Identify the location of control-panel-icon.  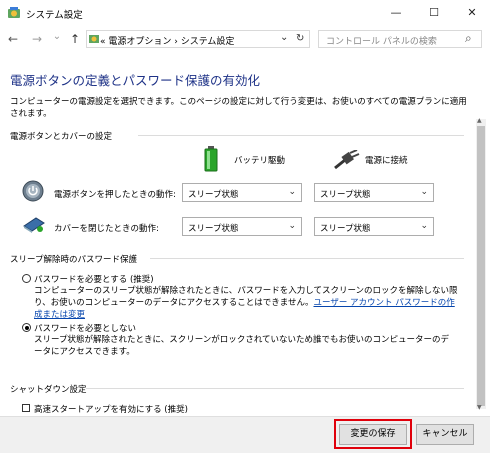
(14, 12).